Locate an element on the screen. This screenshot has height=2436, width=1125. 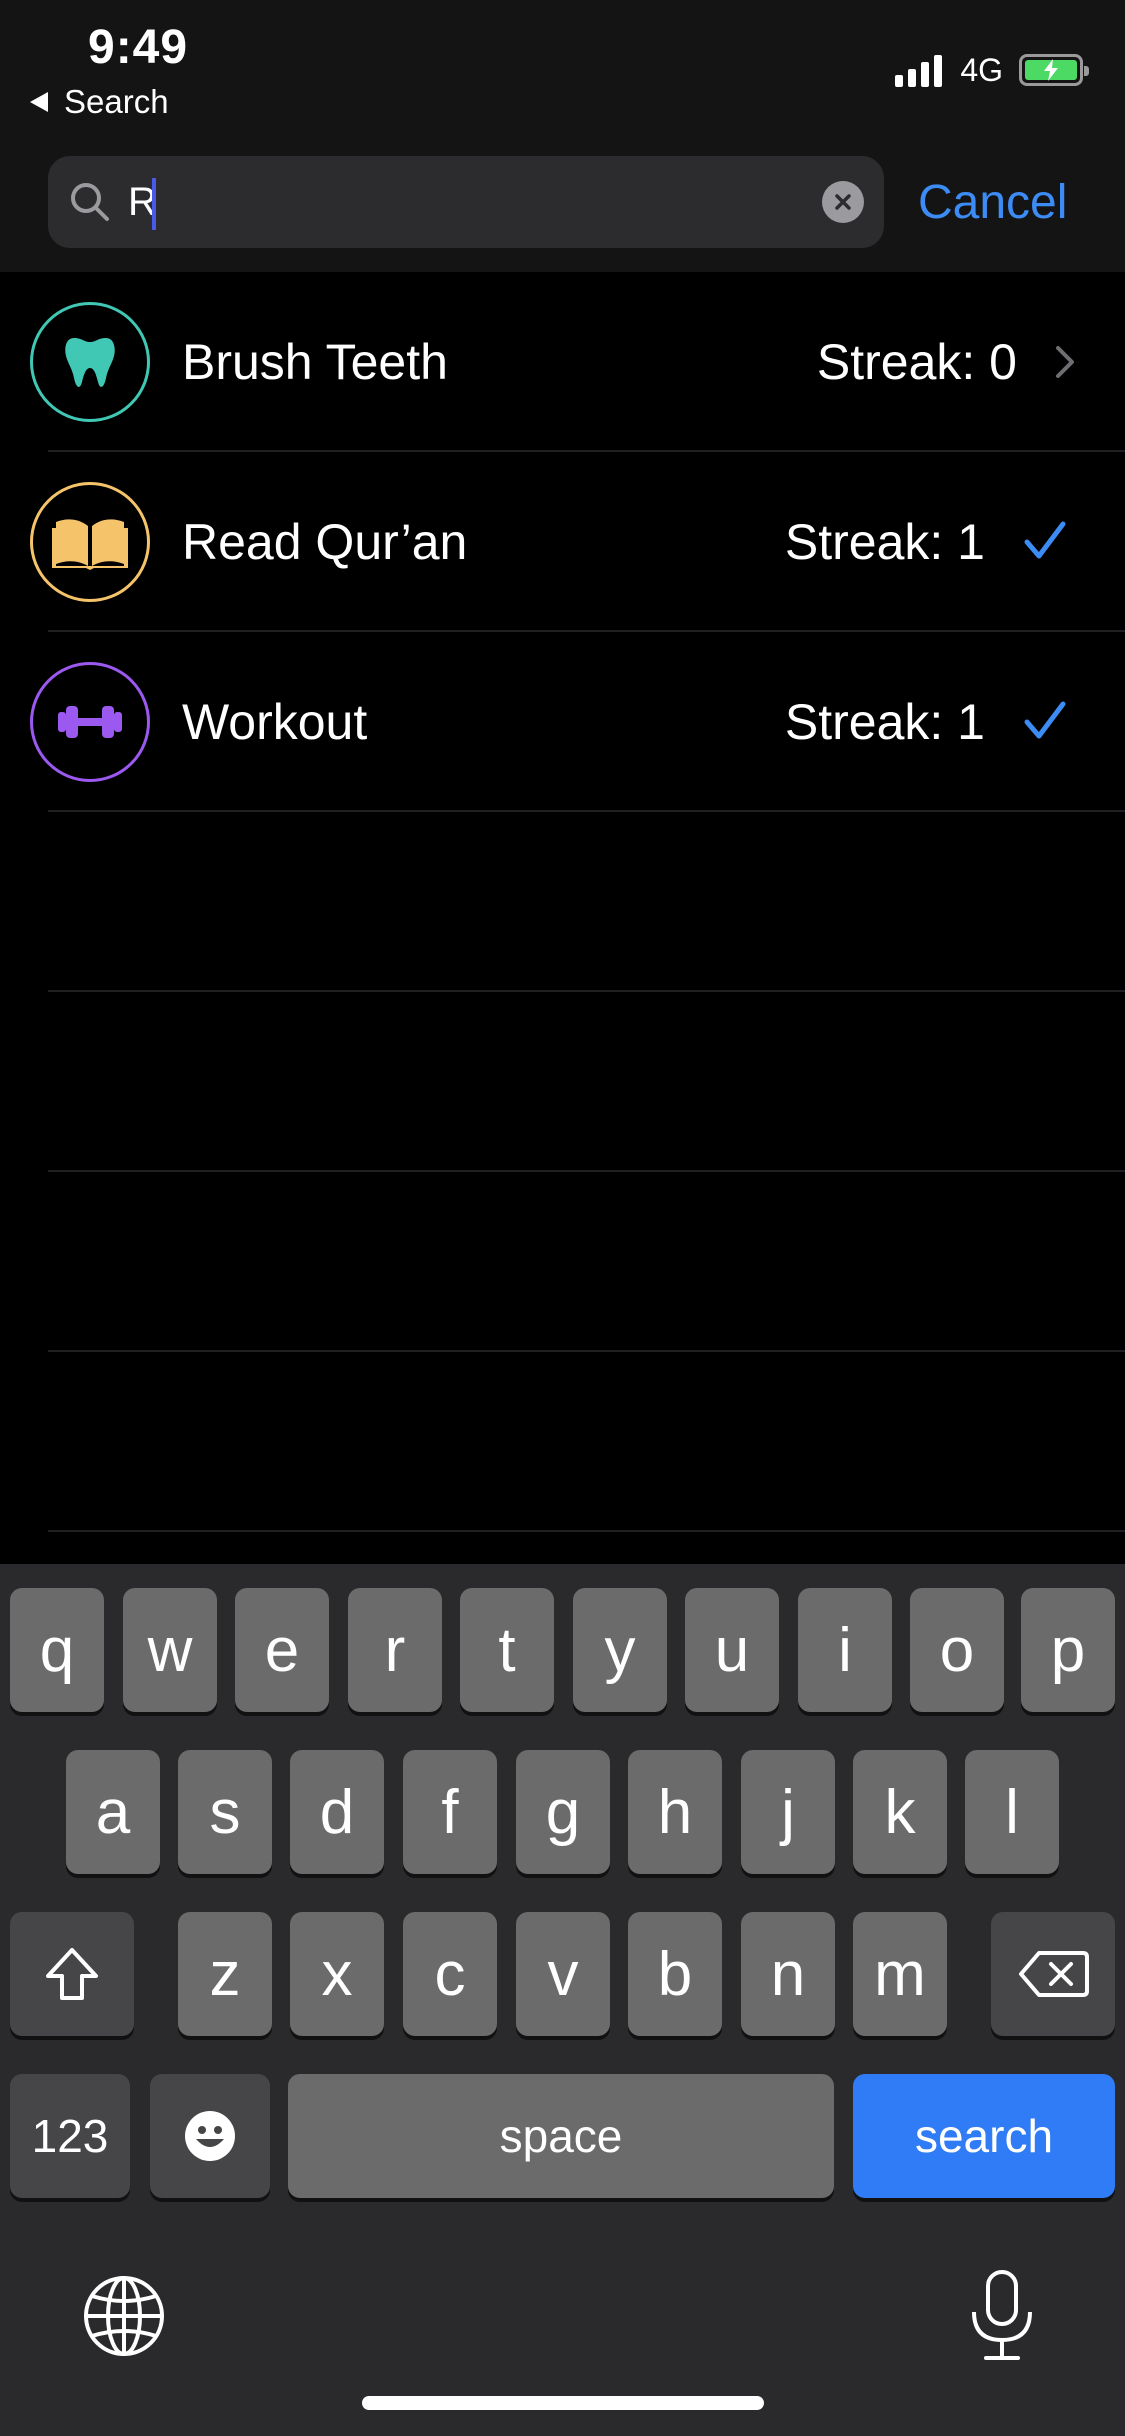
key-v: v is located at coordinates (563, 1974).